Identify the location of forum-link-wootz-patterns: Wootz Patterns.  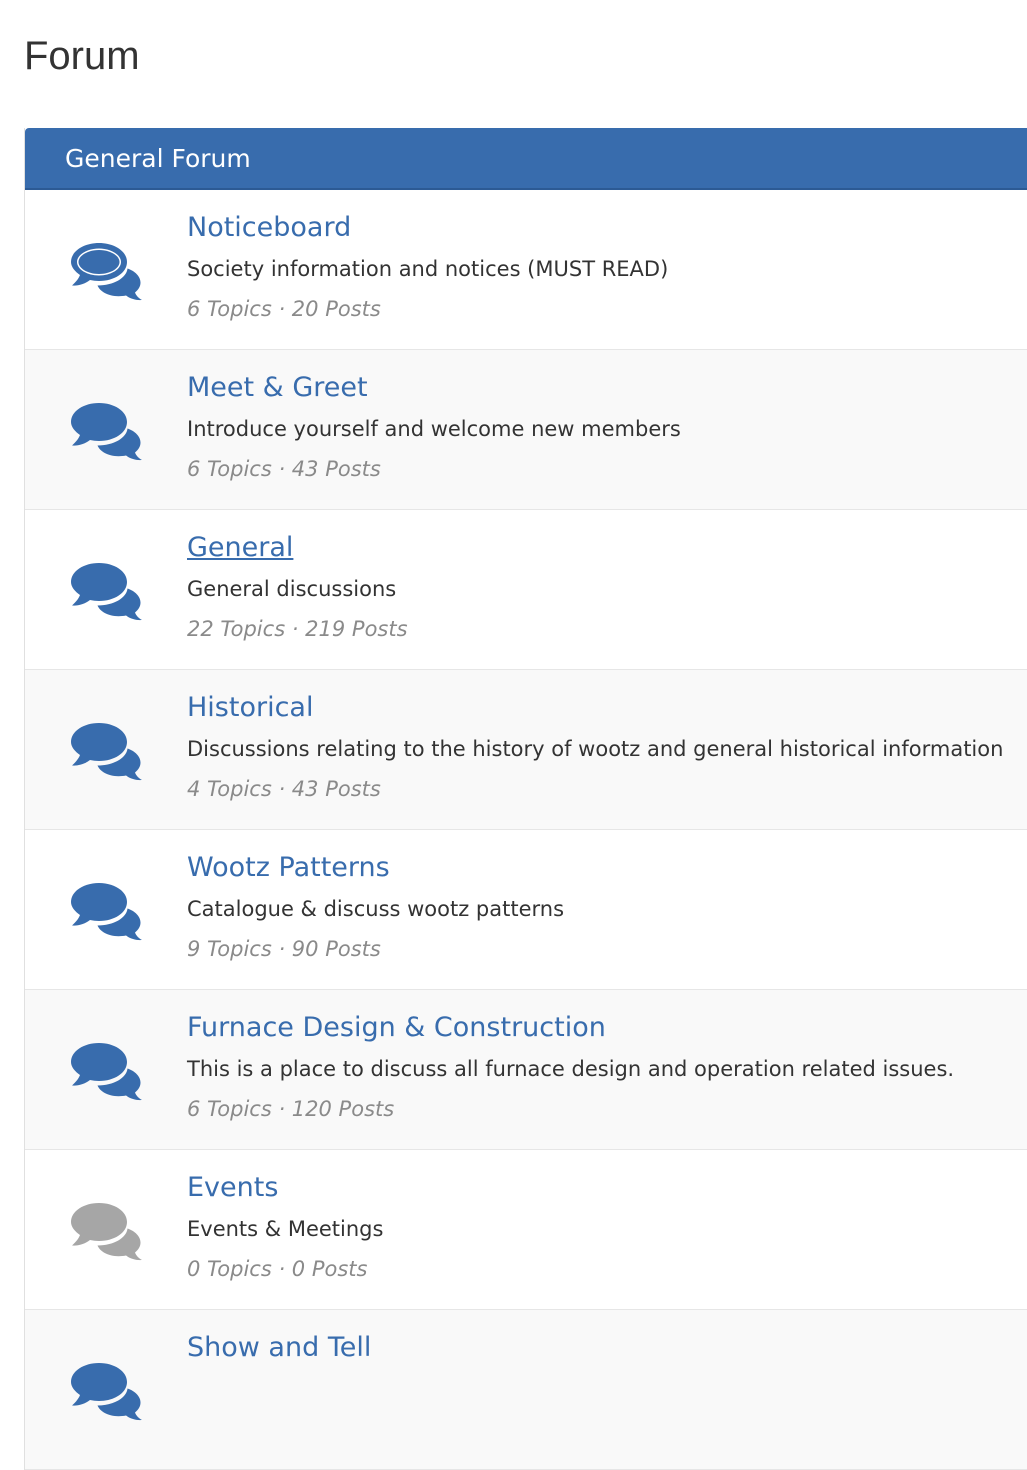
(288, 868).